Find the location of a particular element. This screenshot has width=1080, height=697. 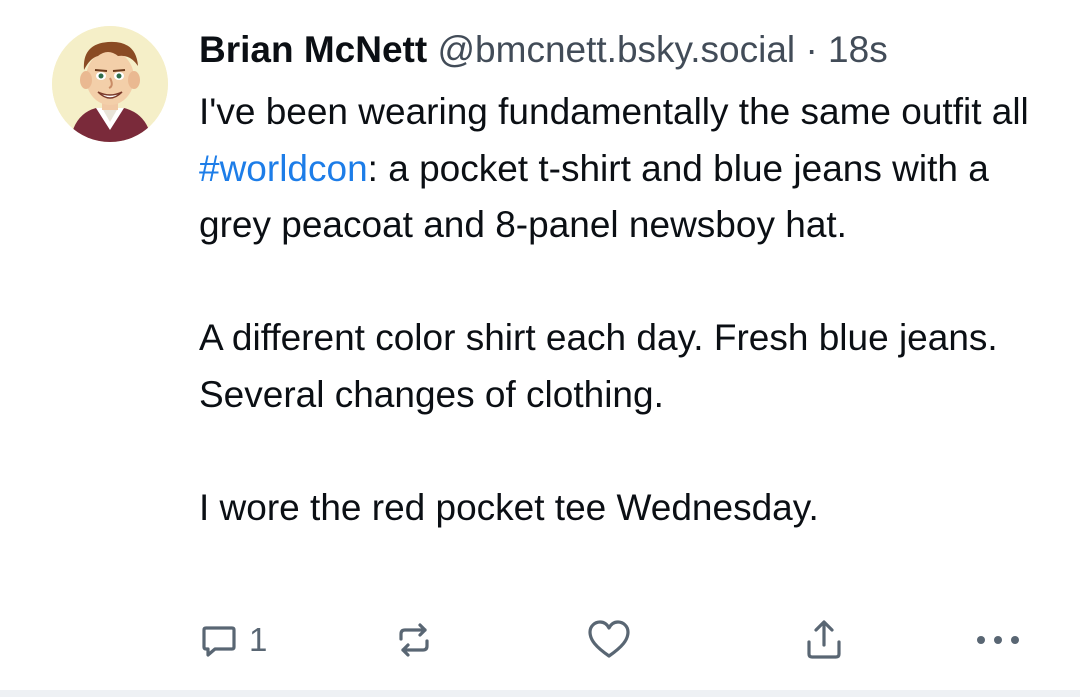

post-header: Brian McNett @bmcnett.bsky.social · 18s is located at coordinates (543, 50).